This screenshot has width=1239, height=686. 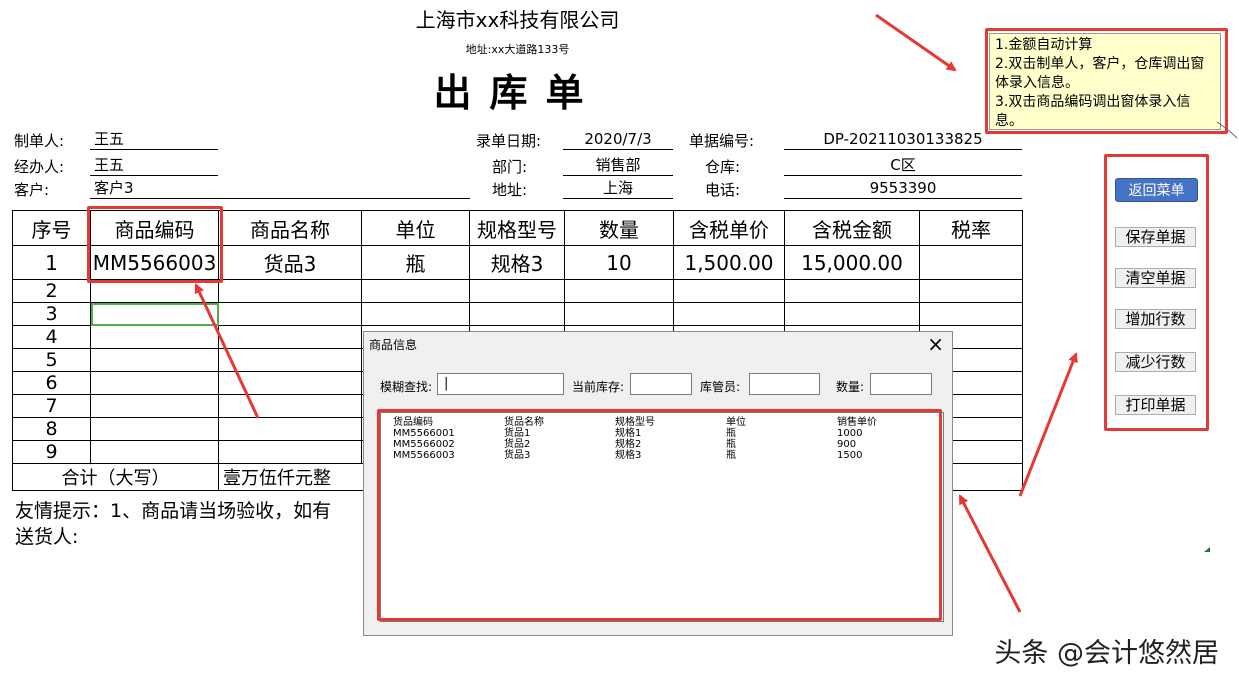 What do you see at coordinates (173, 511) in the screenshot?
I see `friendly-tip: 友情提示：1、商品请当场验收，如有` at bounding box center [173, 511].